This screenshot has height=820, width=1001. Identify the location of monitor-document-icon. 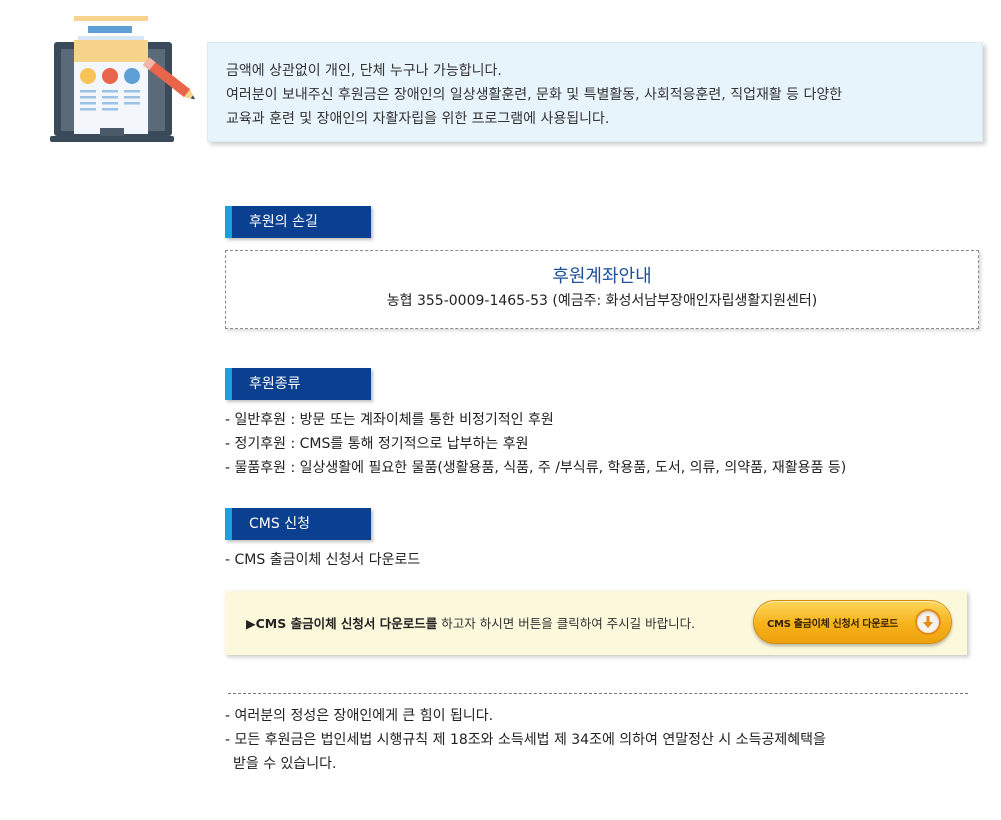
(122, 79).